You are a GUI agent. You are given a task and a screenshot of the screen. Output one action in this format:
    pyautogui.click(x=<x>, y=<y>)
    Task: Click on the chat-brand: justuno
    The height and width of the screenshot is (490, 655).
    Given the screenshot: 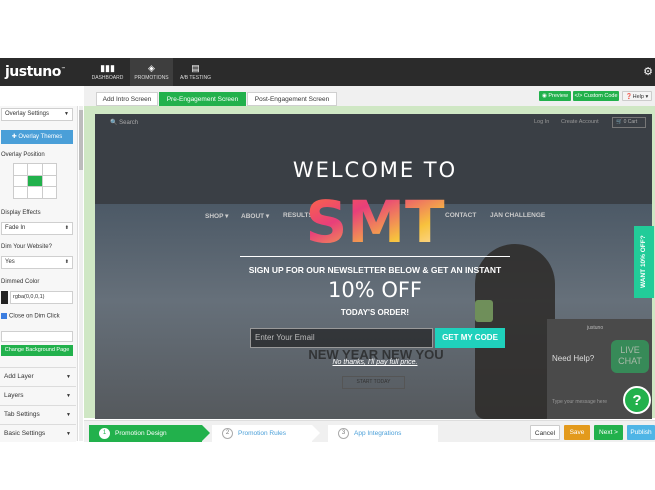 What is the action you would take?
    pyautogui.click(x=595, y=328)
    